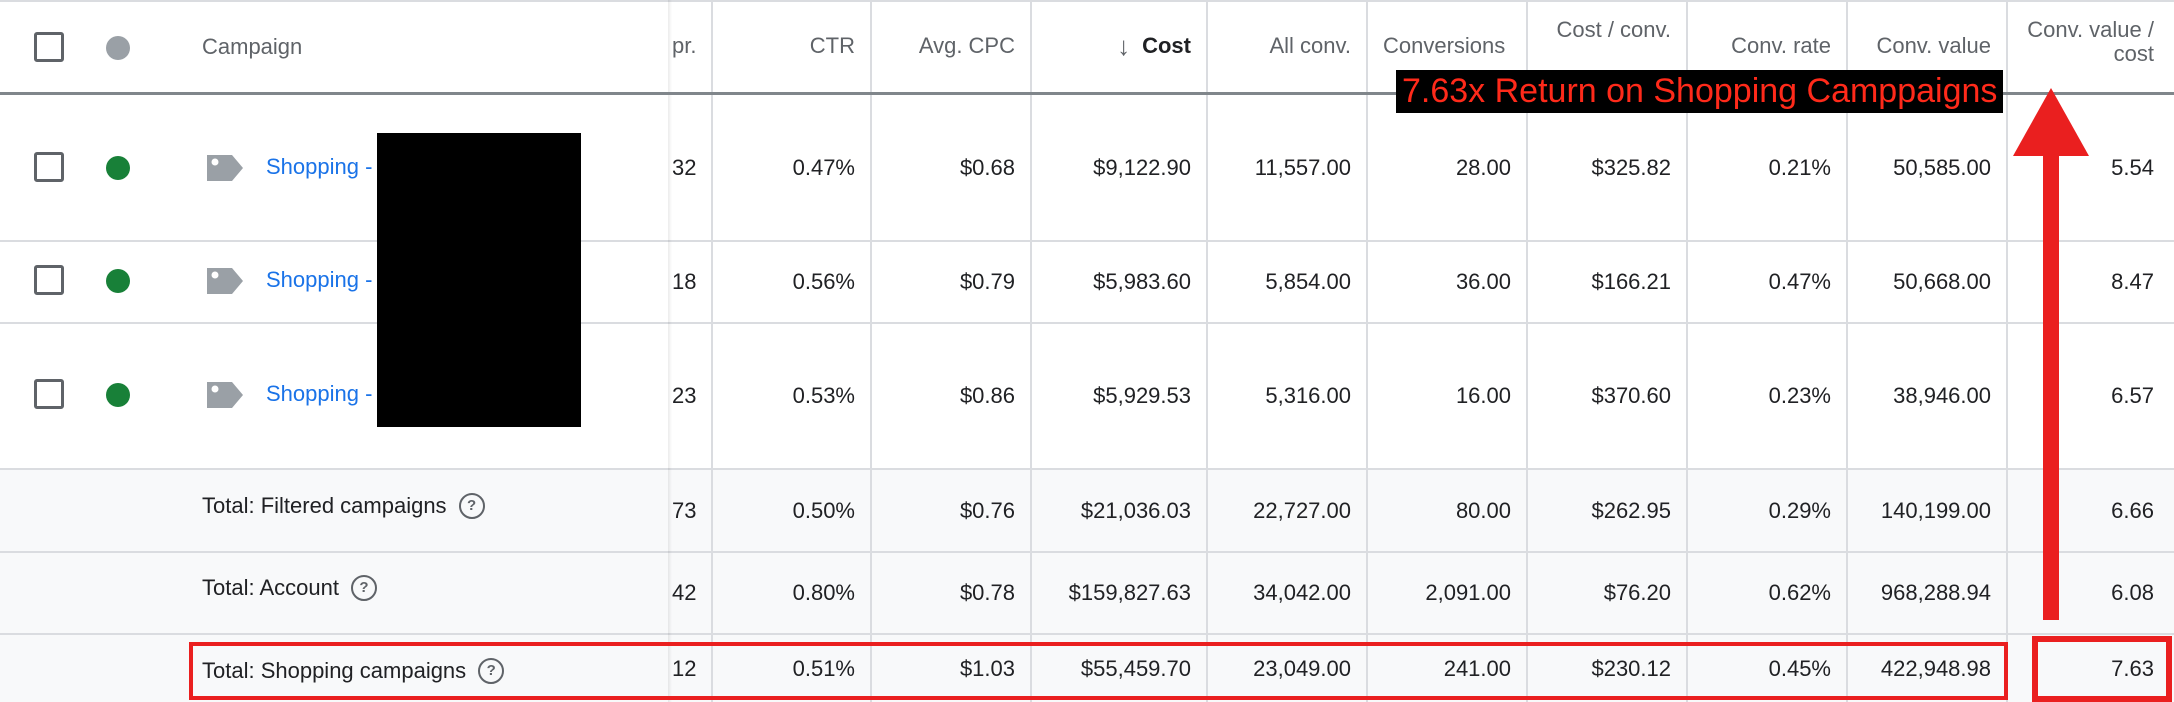 The width and height of the screenshot is (2174, 702). What do you see at coordinates (823, 510) in the screenshot?
I see `cell-ctr: 0.50%` at bounding box center [823, 510].